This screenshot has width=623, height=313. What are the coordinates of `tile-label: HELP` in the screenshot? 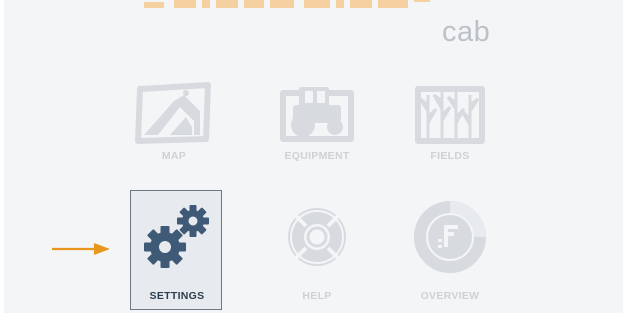 It's located at (317, 296).